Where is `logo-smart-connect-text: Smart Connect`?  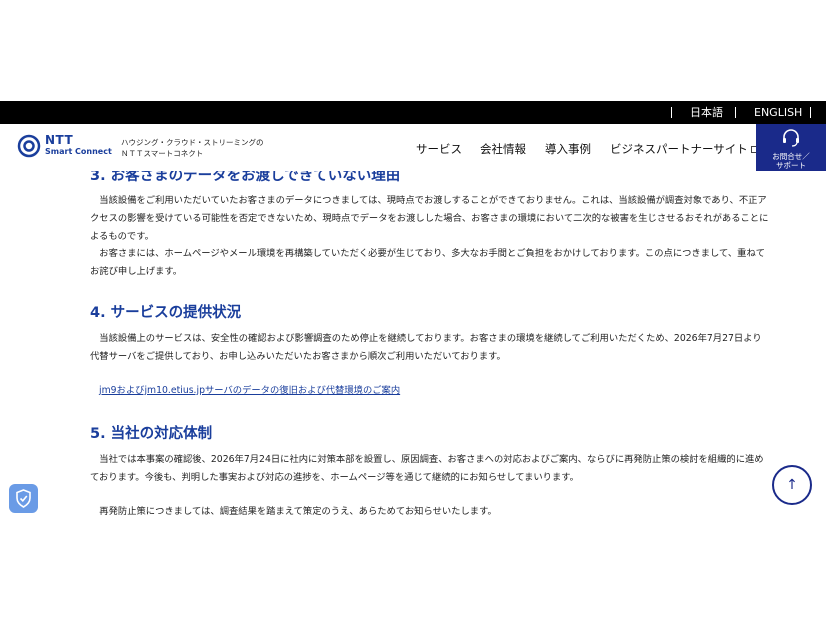 logo-smart-connect-text: Smart Connect is located at coordinates (78, 151).